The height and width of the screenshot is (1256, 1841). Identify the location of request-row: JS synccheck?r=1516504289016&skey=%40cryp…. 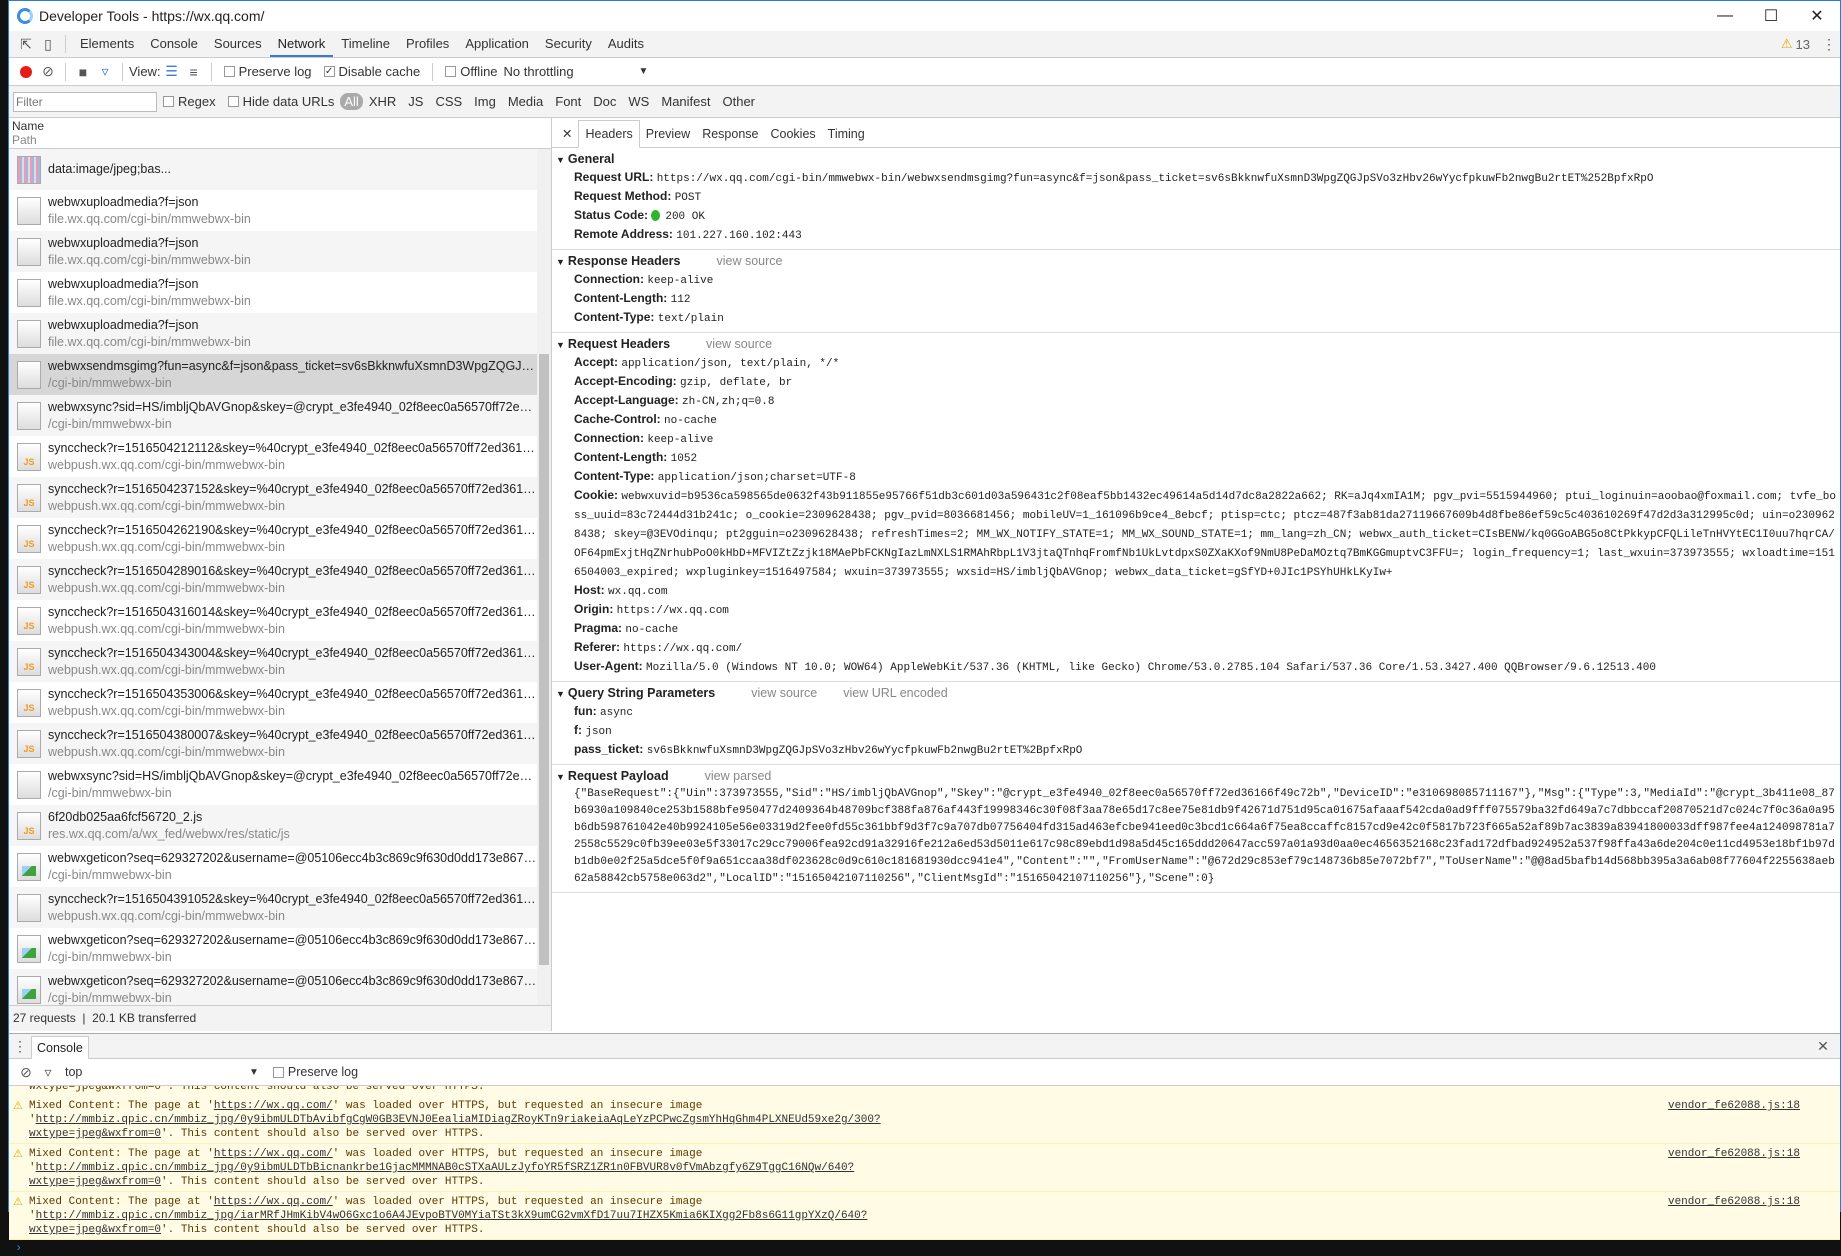
(273, 579).